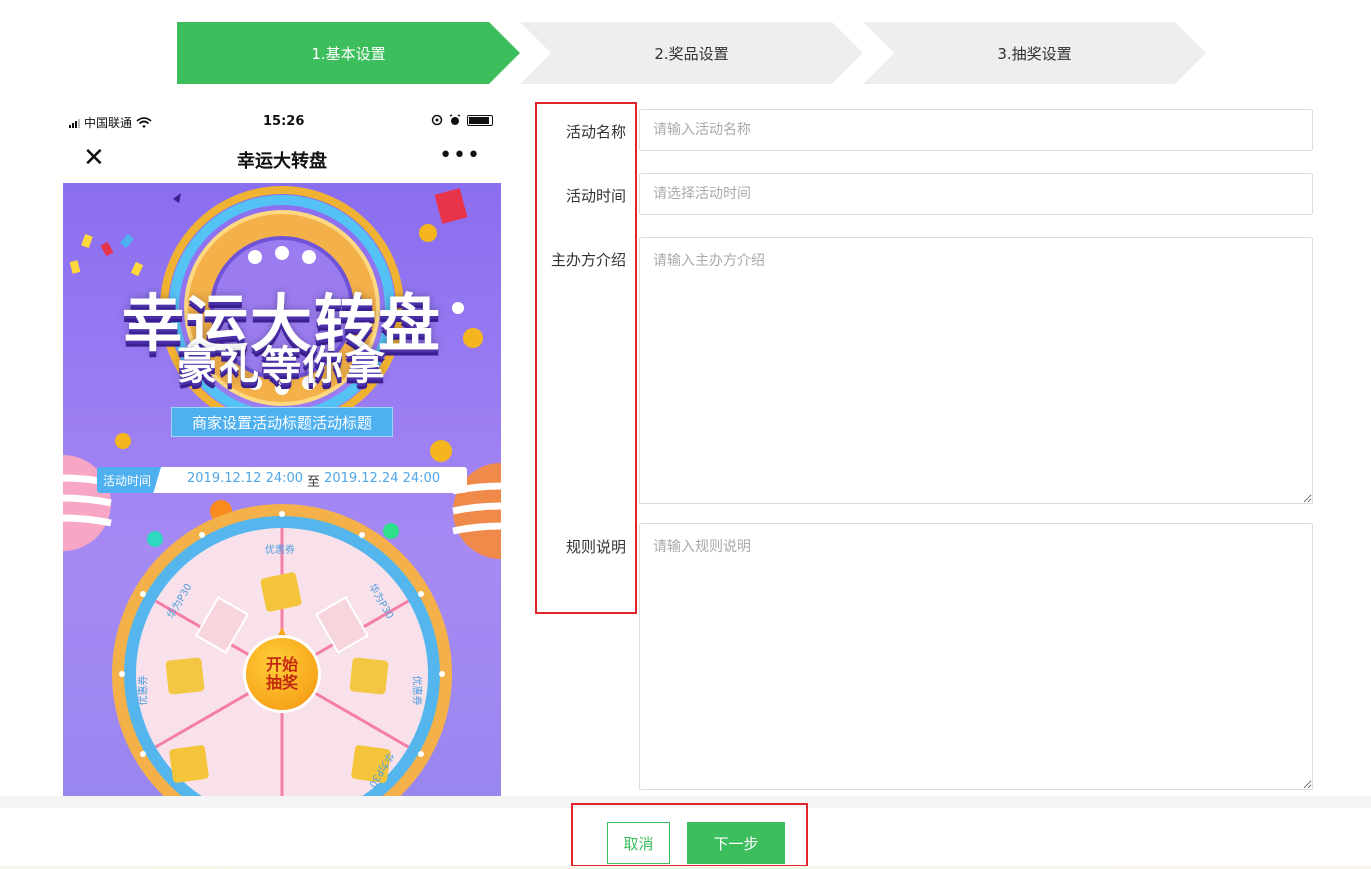 The height and width of the screenshot is (869, 1371). I want to click on poster-subheadline: 豪礼等你拿, so click(282, 366).